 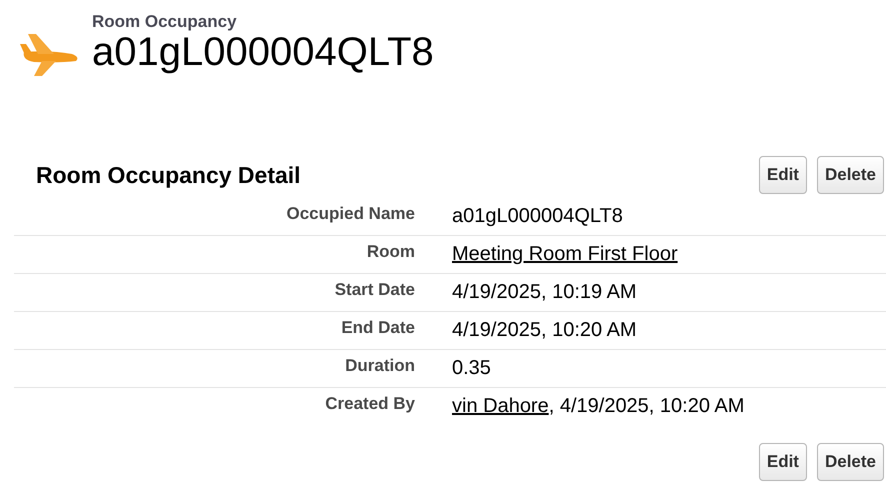 What do you see at coordinates (544, 330) in the screenshot?
I see `field-value: 4/19/2025, 10:20 AM` at bounding box center [544, 330].